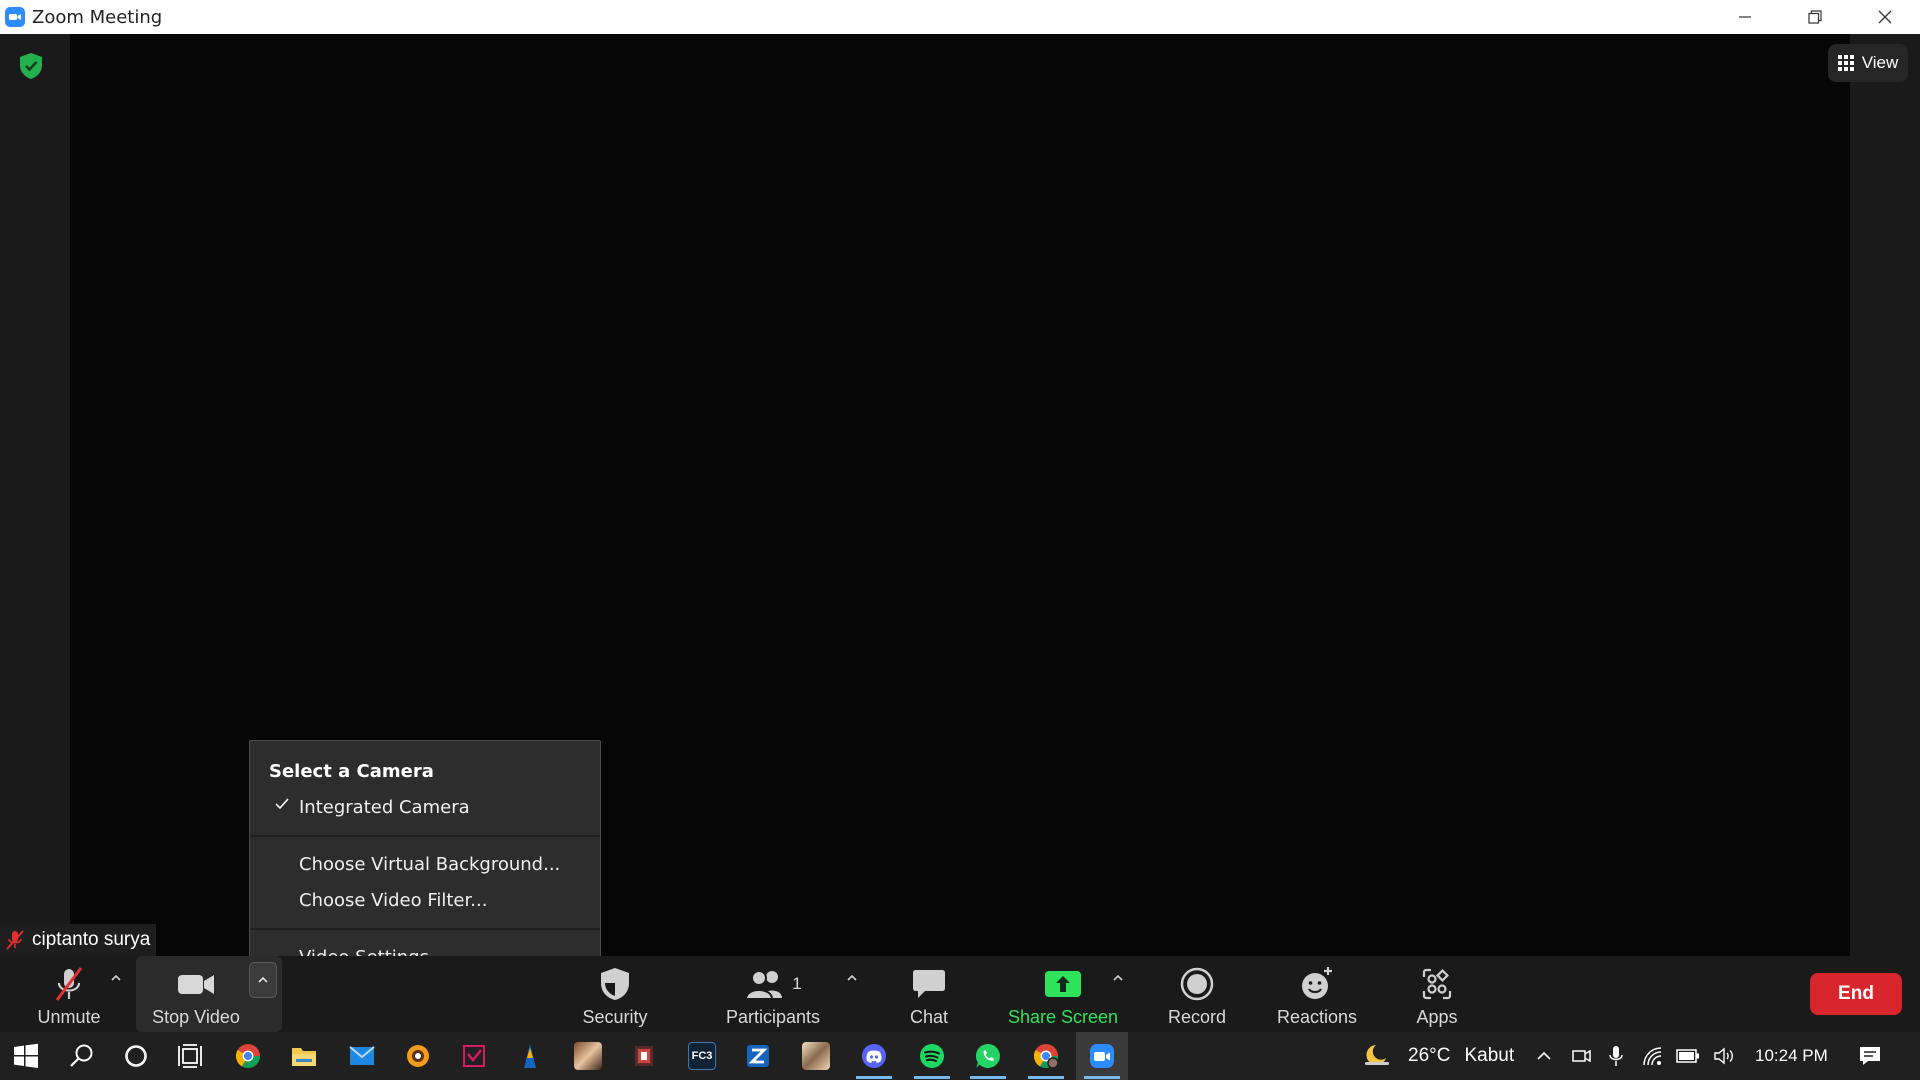 Image resolution: width=1920 pixels, height=1080 pixels. I want to click on apps-button: Apps, so click(1437, 994).